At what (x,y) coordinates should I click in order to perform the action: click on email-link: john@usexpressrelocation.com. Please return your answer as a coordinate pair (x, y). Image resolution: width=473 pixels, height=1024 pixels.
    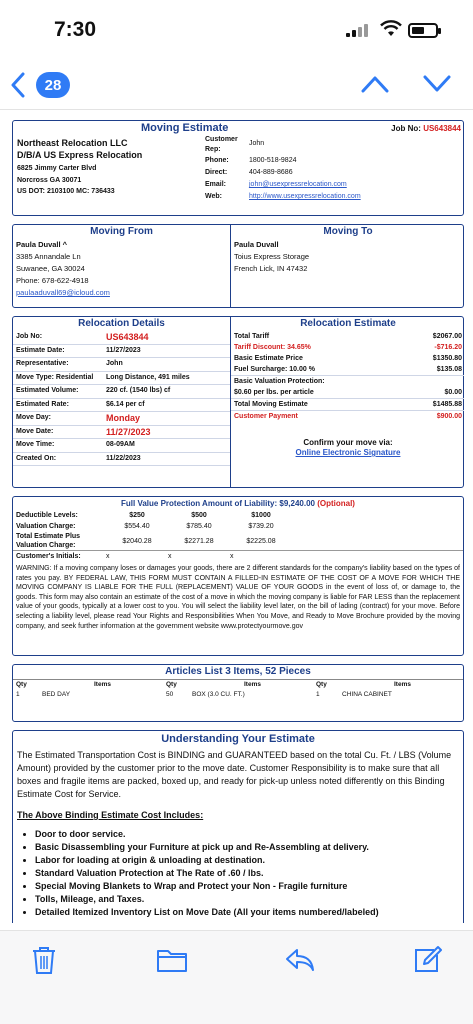
    Looking at the image, I should click on (356, 185).